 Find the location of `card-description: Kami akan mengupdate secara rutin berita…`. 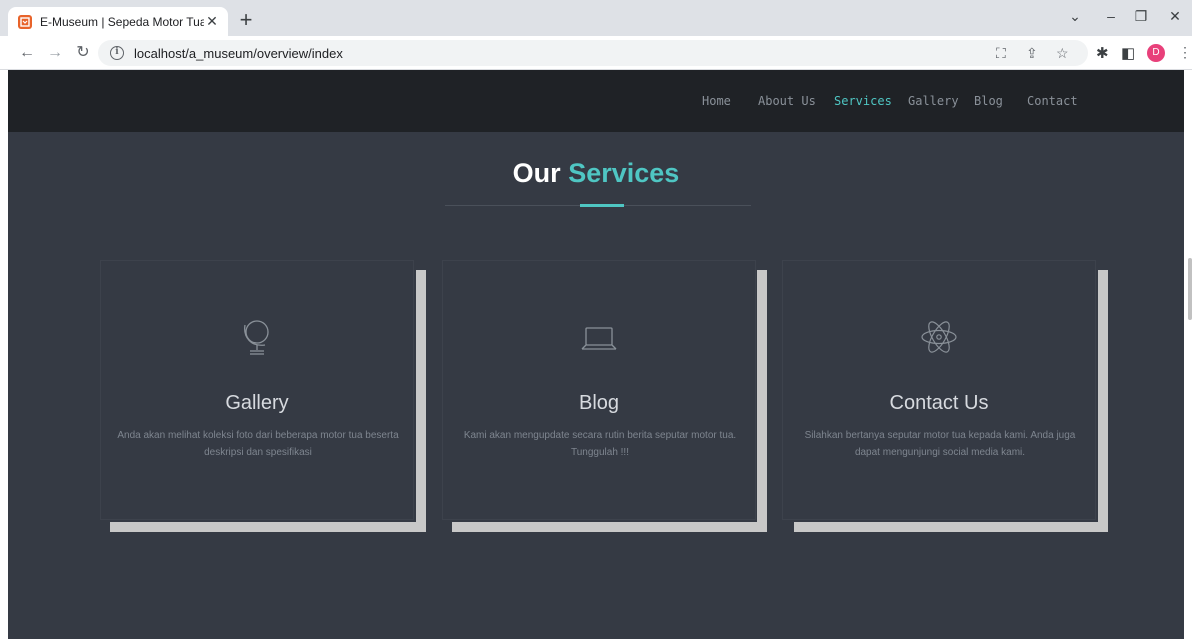

card-description: Kami akan mengupdate secara rutin berita… is located at coordinates (600, 444).